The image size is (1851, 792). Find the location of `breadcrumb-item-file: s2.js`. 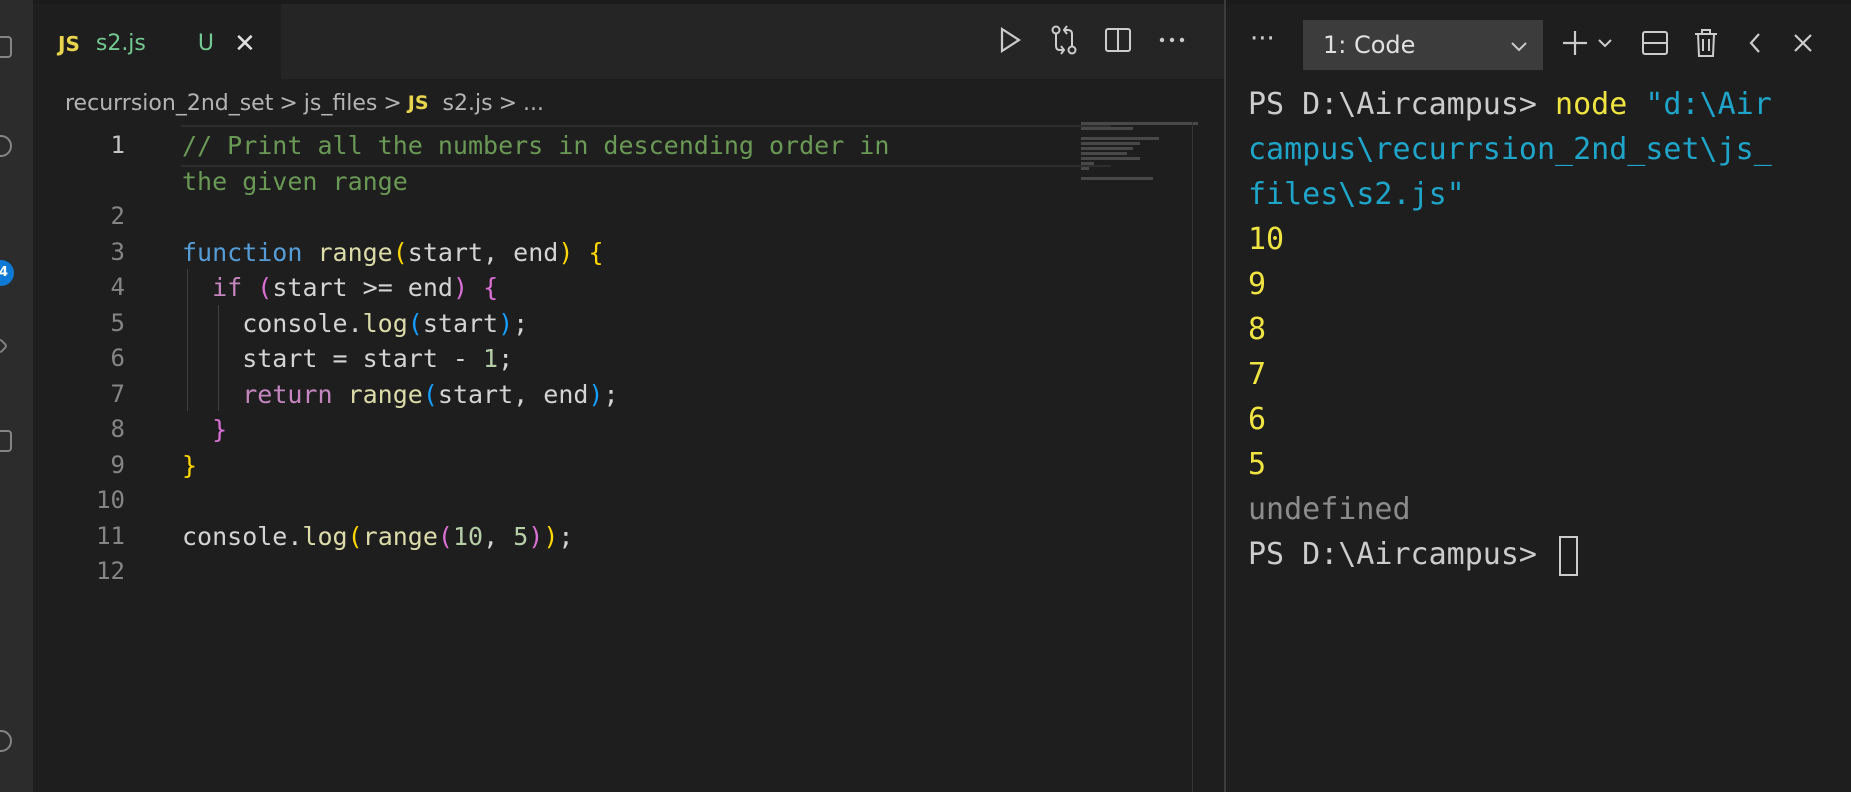

breadcrumb-item-file: s2.js is located at coordinates (468, 103).